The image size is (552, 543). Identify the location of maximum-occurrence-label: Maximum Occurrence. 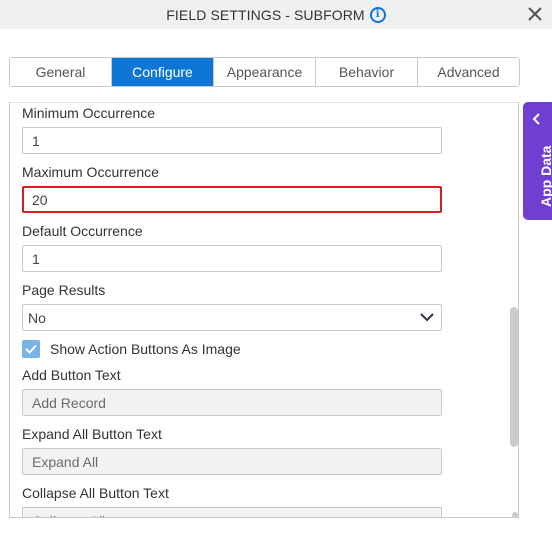
(90, 172).